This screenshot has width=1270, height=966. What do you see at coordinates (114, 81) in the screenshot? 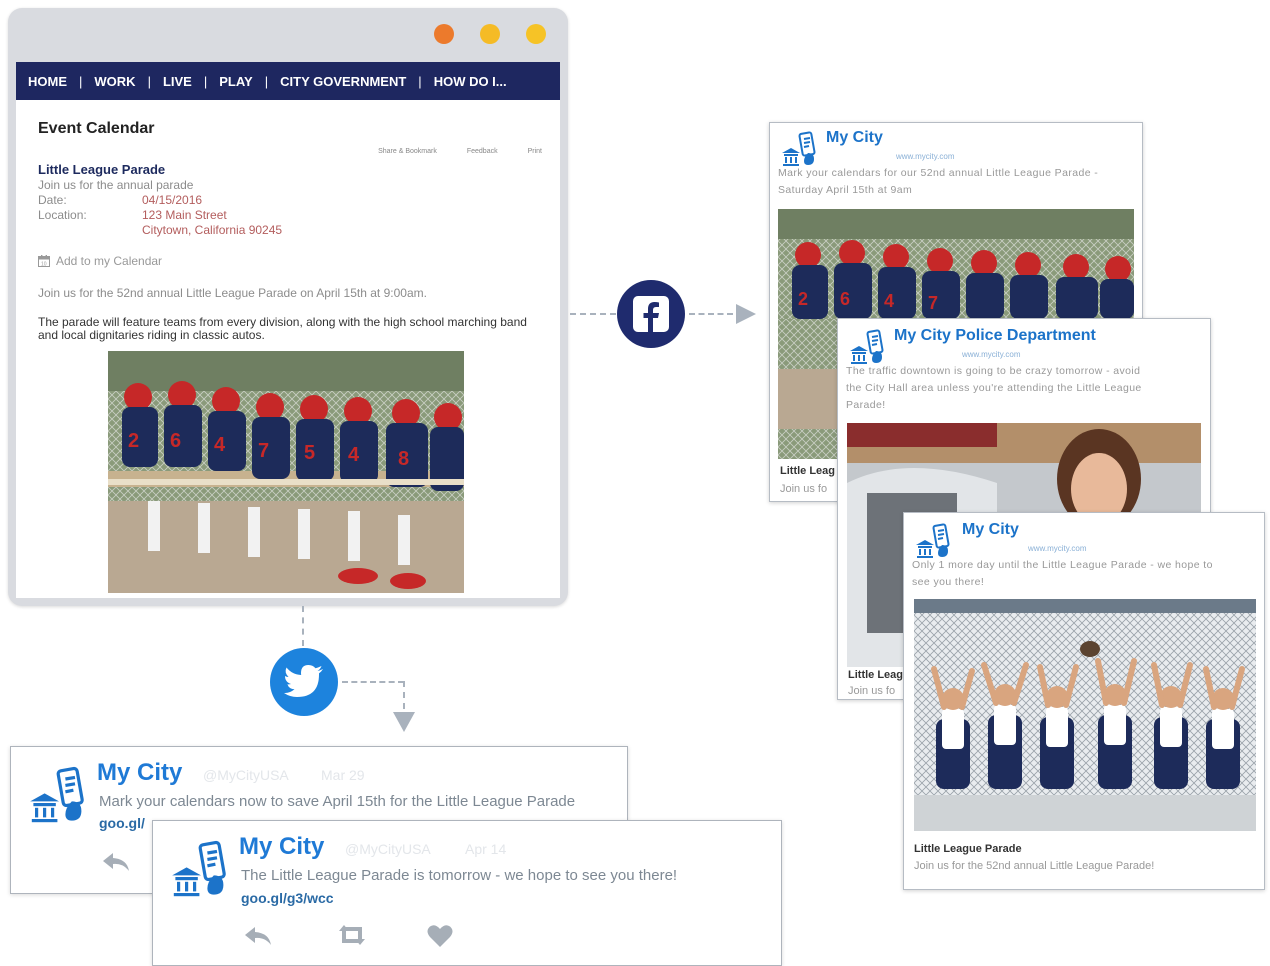
I see `nav-work: WORK` at bounding box center [114, 81].